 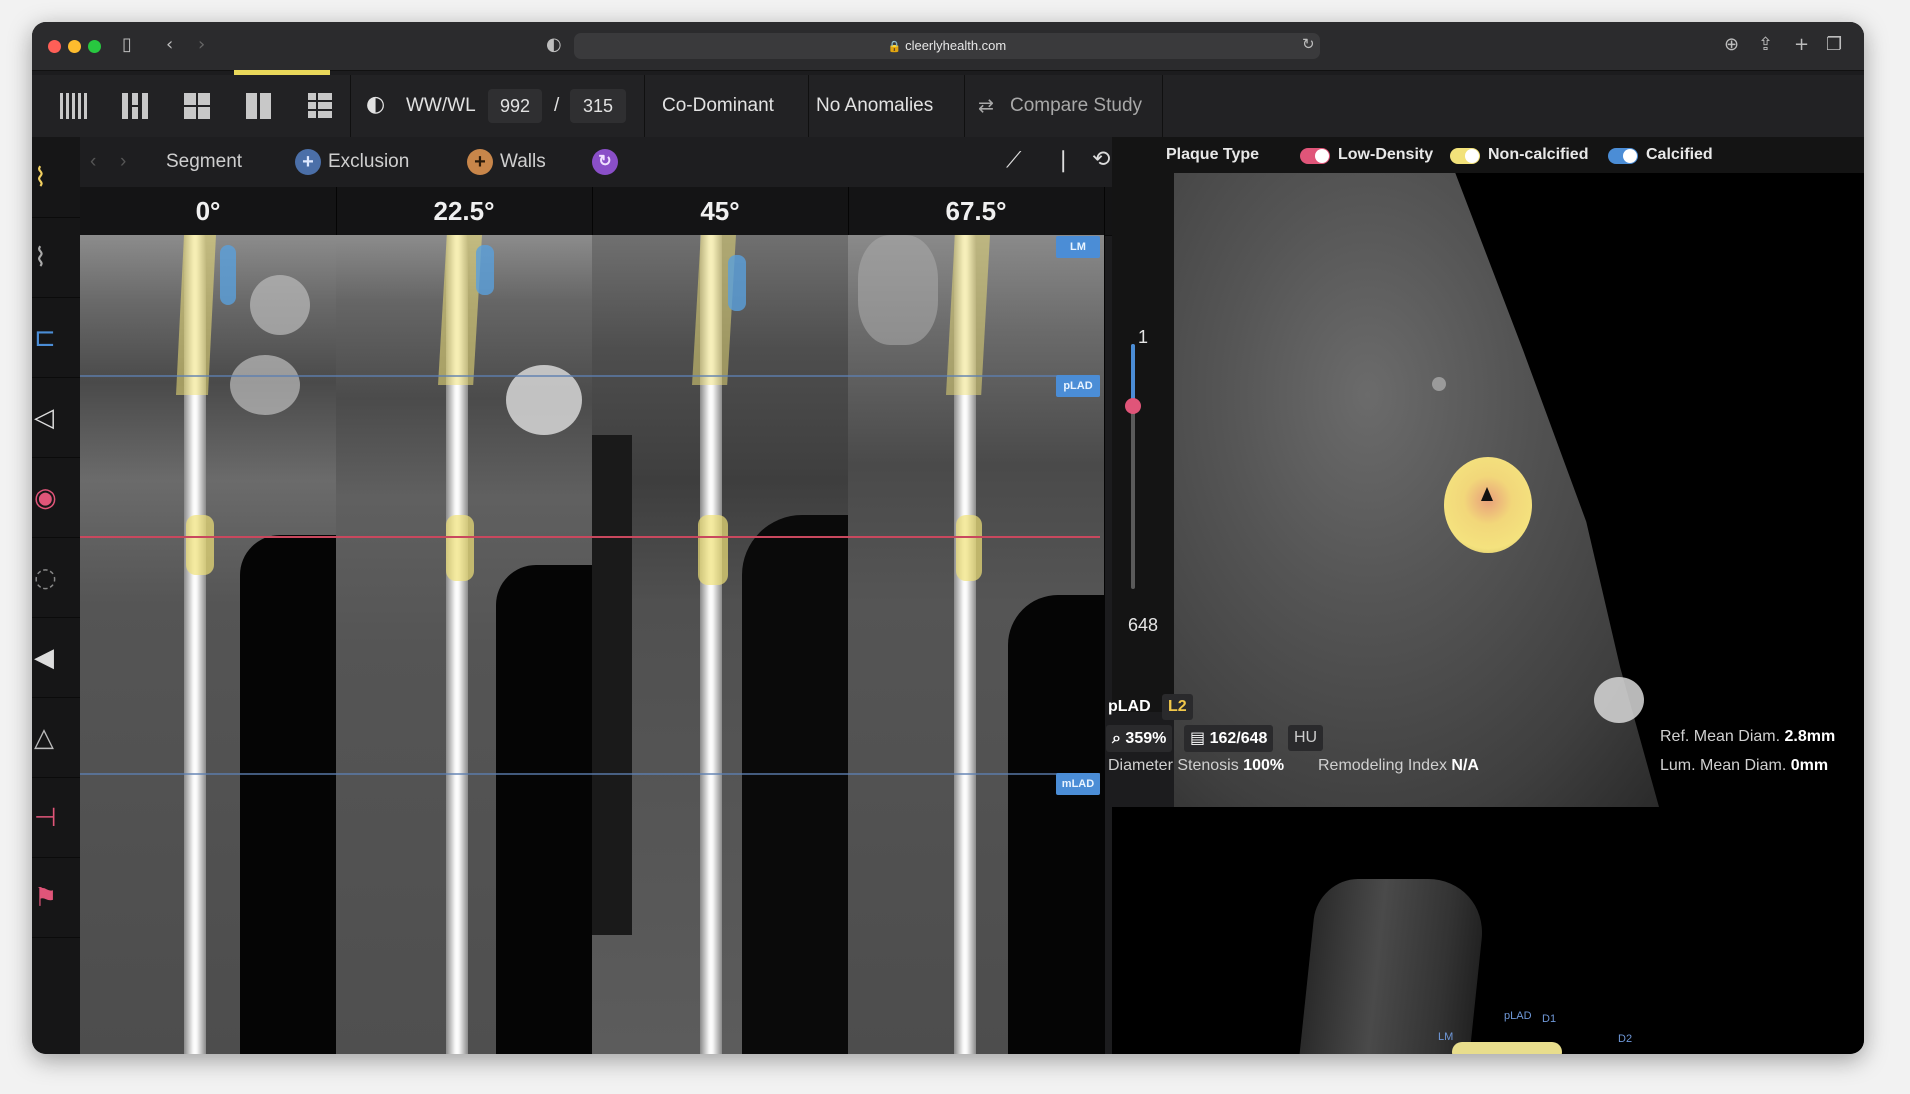 I want to click on remodeling-label: Remodeling Index, so click(x=1382, y=765).